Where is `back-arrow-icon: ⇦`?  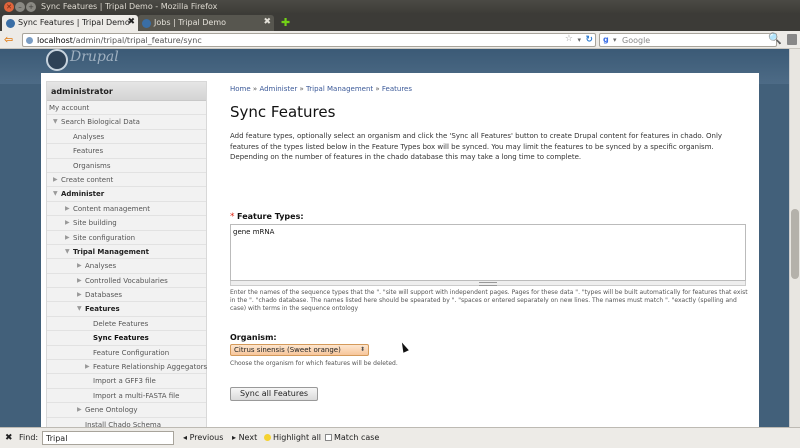
back-arrow-icon: ⇦ is located at coordinates (8, 39).